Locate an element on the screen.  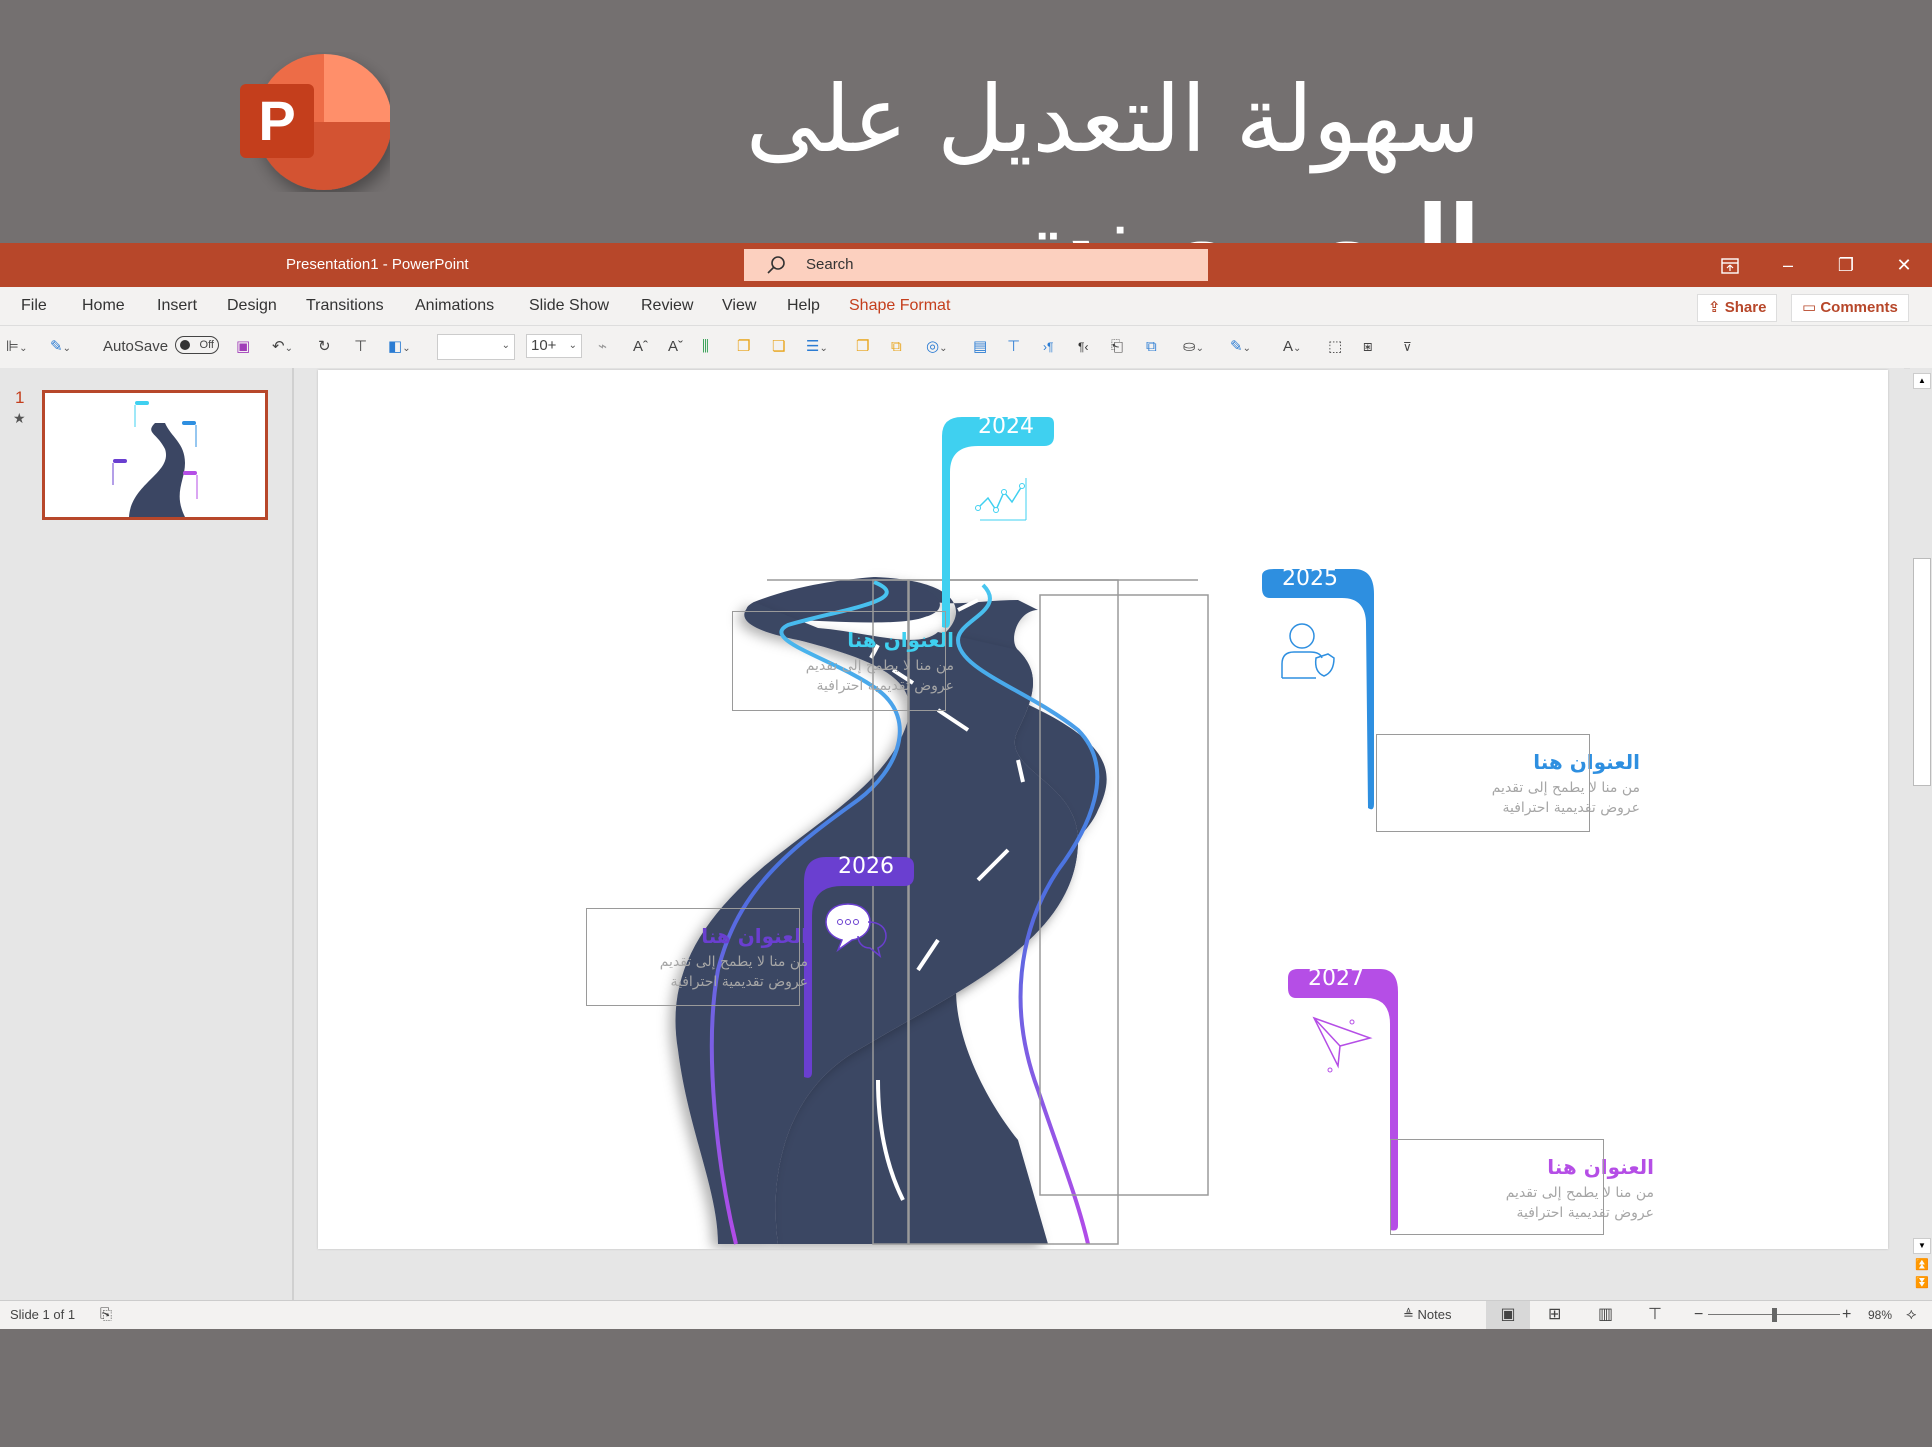
undo-icon: ↶⌄ is located at coordinates (282, 347).